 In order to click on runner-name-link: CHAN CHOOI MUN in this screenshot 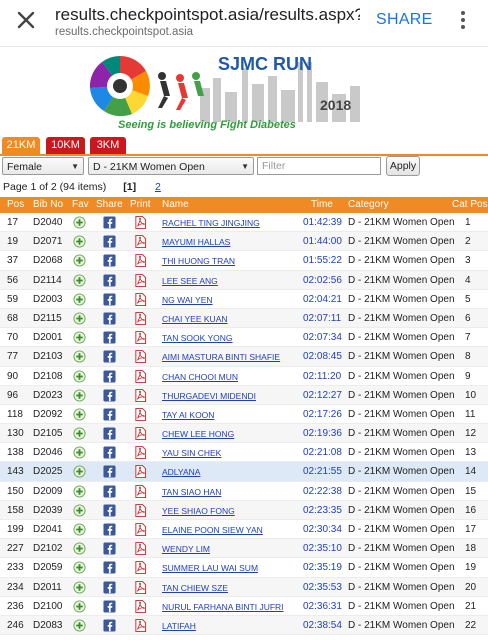, I will do `click(200, 377)`.